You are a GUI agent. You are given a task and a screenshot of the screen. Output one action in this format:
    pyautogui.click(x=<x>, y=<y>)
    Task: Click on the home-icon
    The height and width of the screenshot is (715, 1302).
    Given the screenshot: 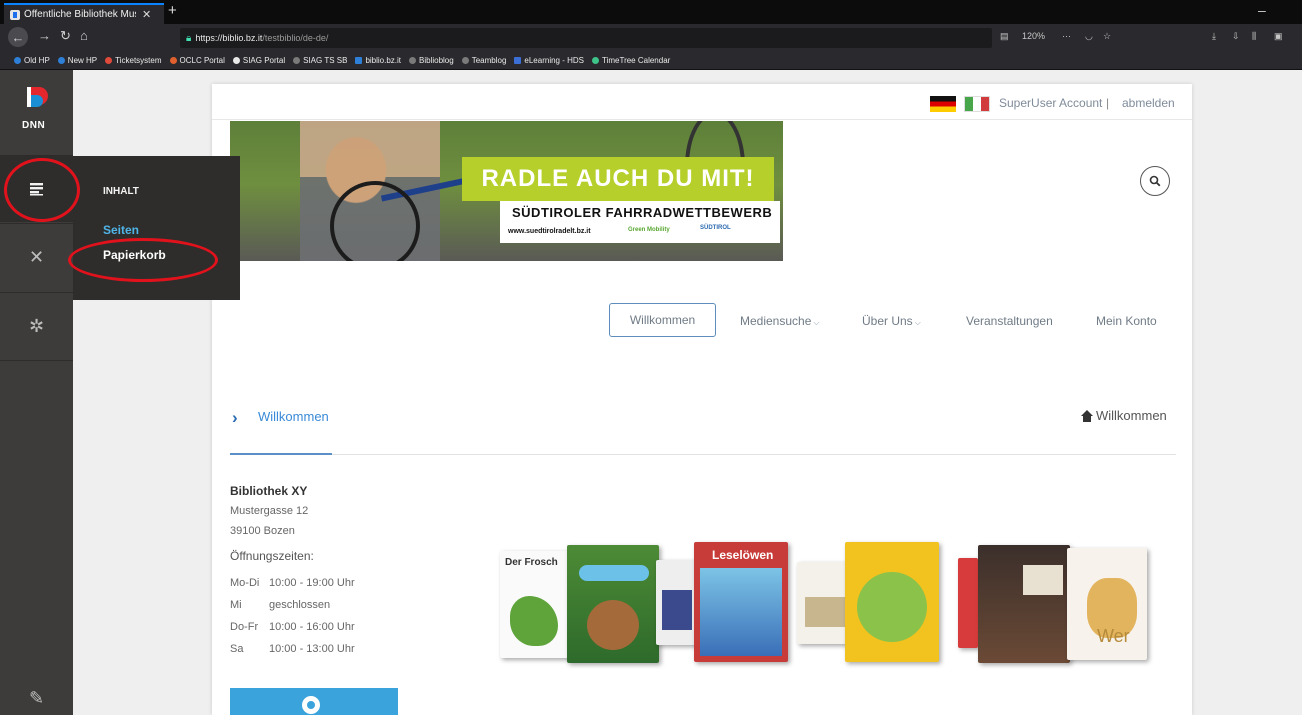 What is the action you would take?
    pyautogui.click(x=1087, y=415)
    